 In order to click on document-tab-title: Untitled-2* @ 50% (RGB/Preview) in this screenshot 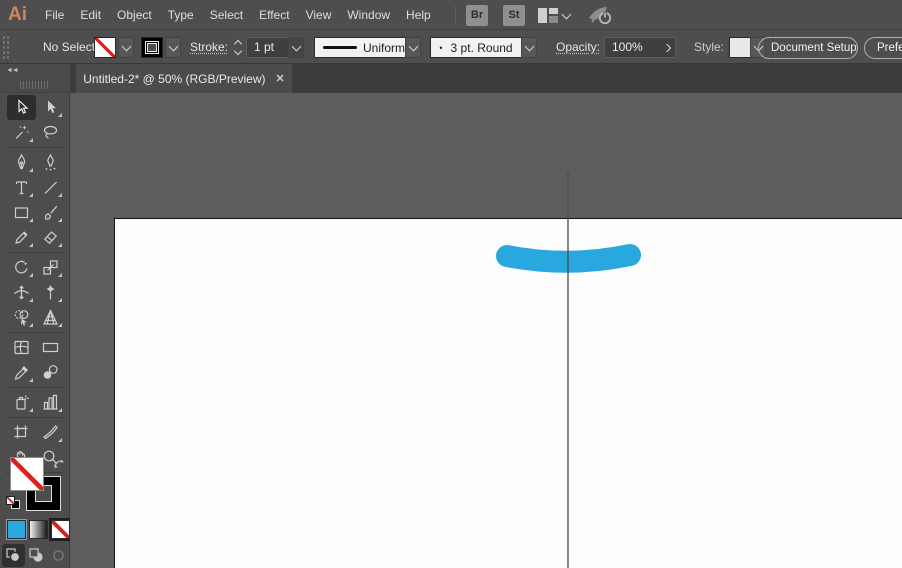, I will do `click(174, 78)`.